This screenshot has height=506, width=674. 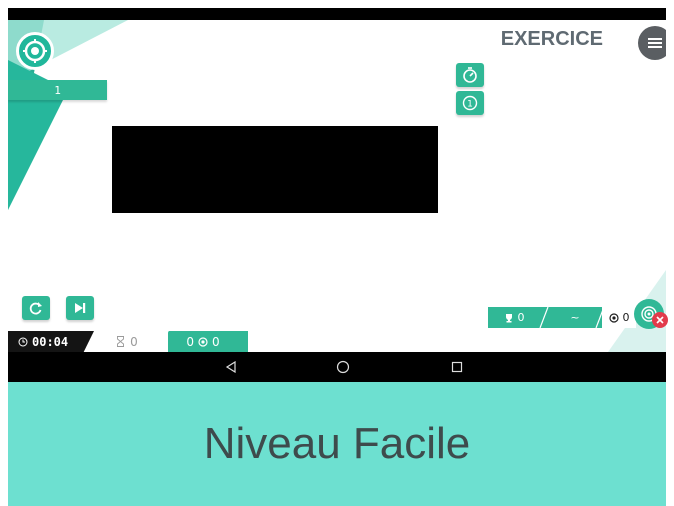 I want to click on close-icon, so click(x=660, y=320).